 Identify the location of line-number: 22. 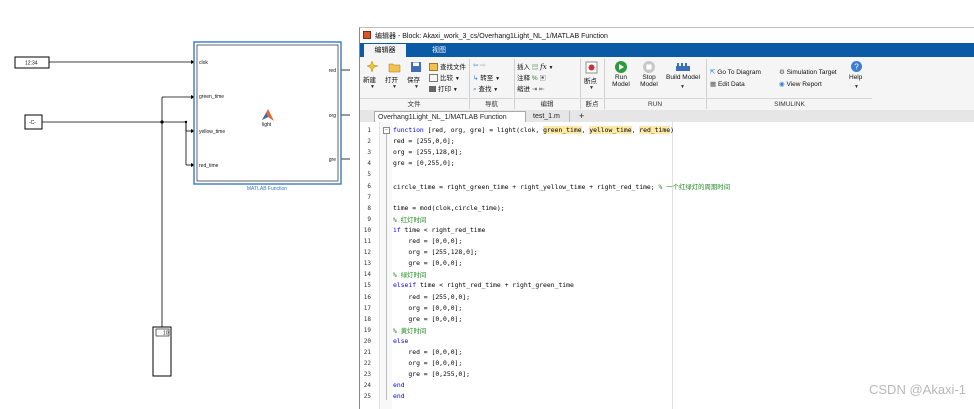
(367, 364).